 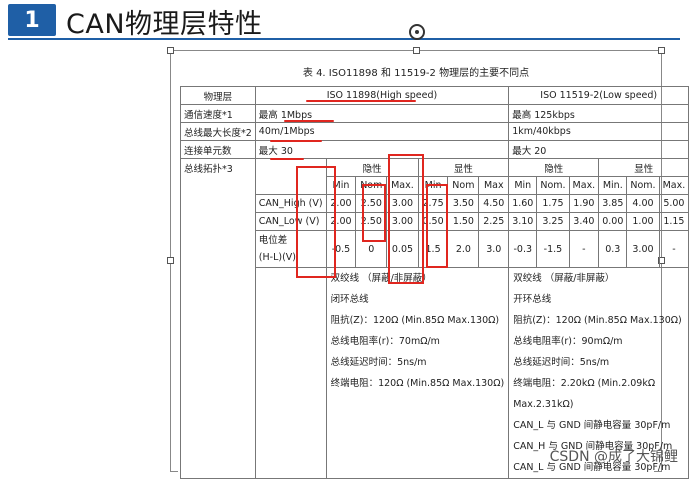 I want to click on resize-handle-nw, so click(x=170, y=50).